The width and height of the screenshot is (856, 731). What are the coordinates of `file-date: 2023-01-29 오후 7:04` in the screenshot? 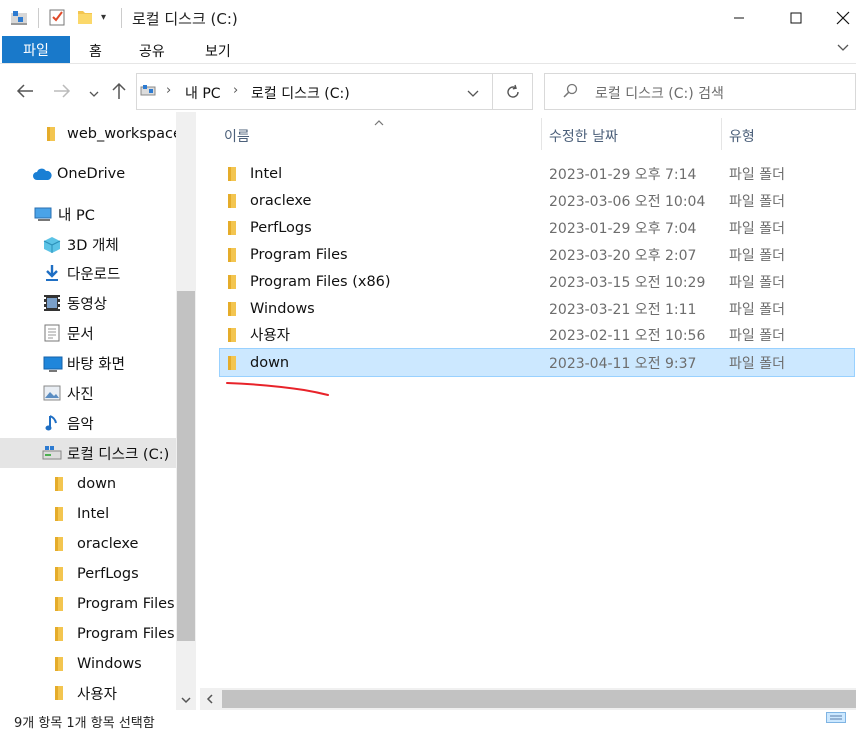 It's located at (623, 228).